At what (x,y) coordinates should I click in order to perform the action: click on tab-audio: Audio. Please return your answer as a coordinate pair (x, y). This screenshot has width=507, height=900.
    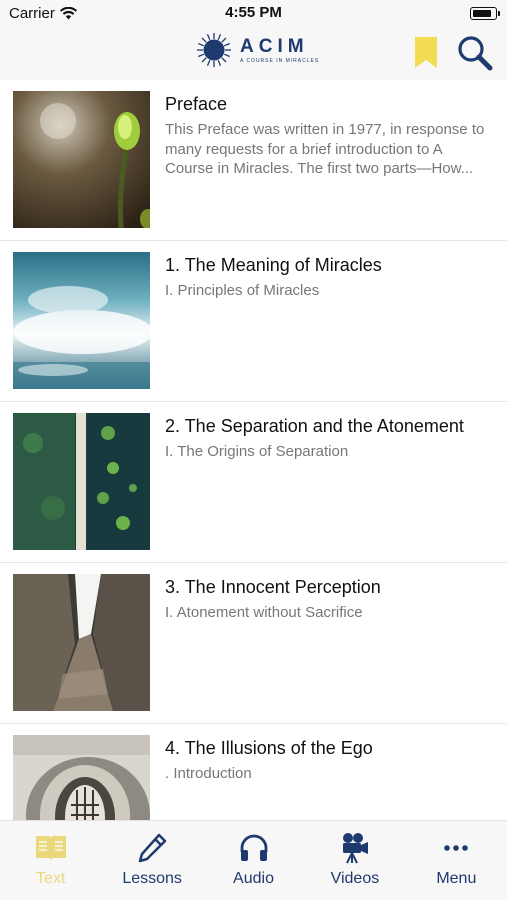
    Looking at the image, I should click on (253, 860).